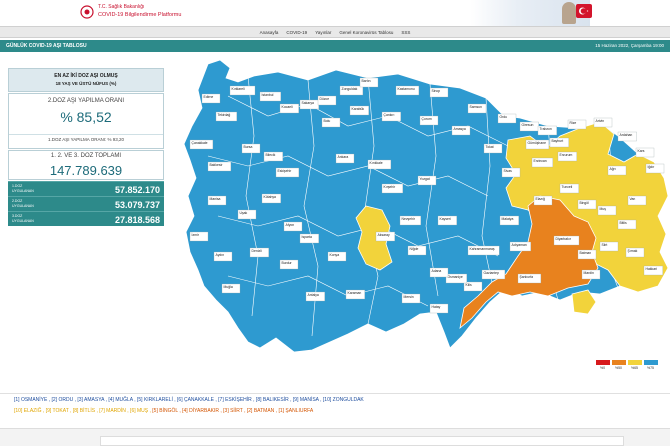  Describe the element at coordinates (211, 98) in the screenshot. I see `province-label: Edirne` at that location.